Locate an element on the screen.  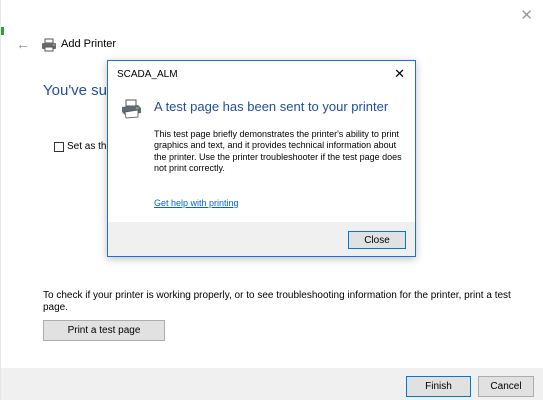
set-default-label: Set as th is located at coordinates (87, 146).